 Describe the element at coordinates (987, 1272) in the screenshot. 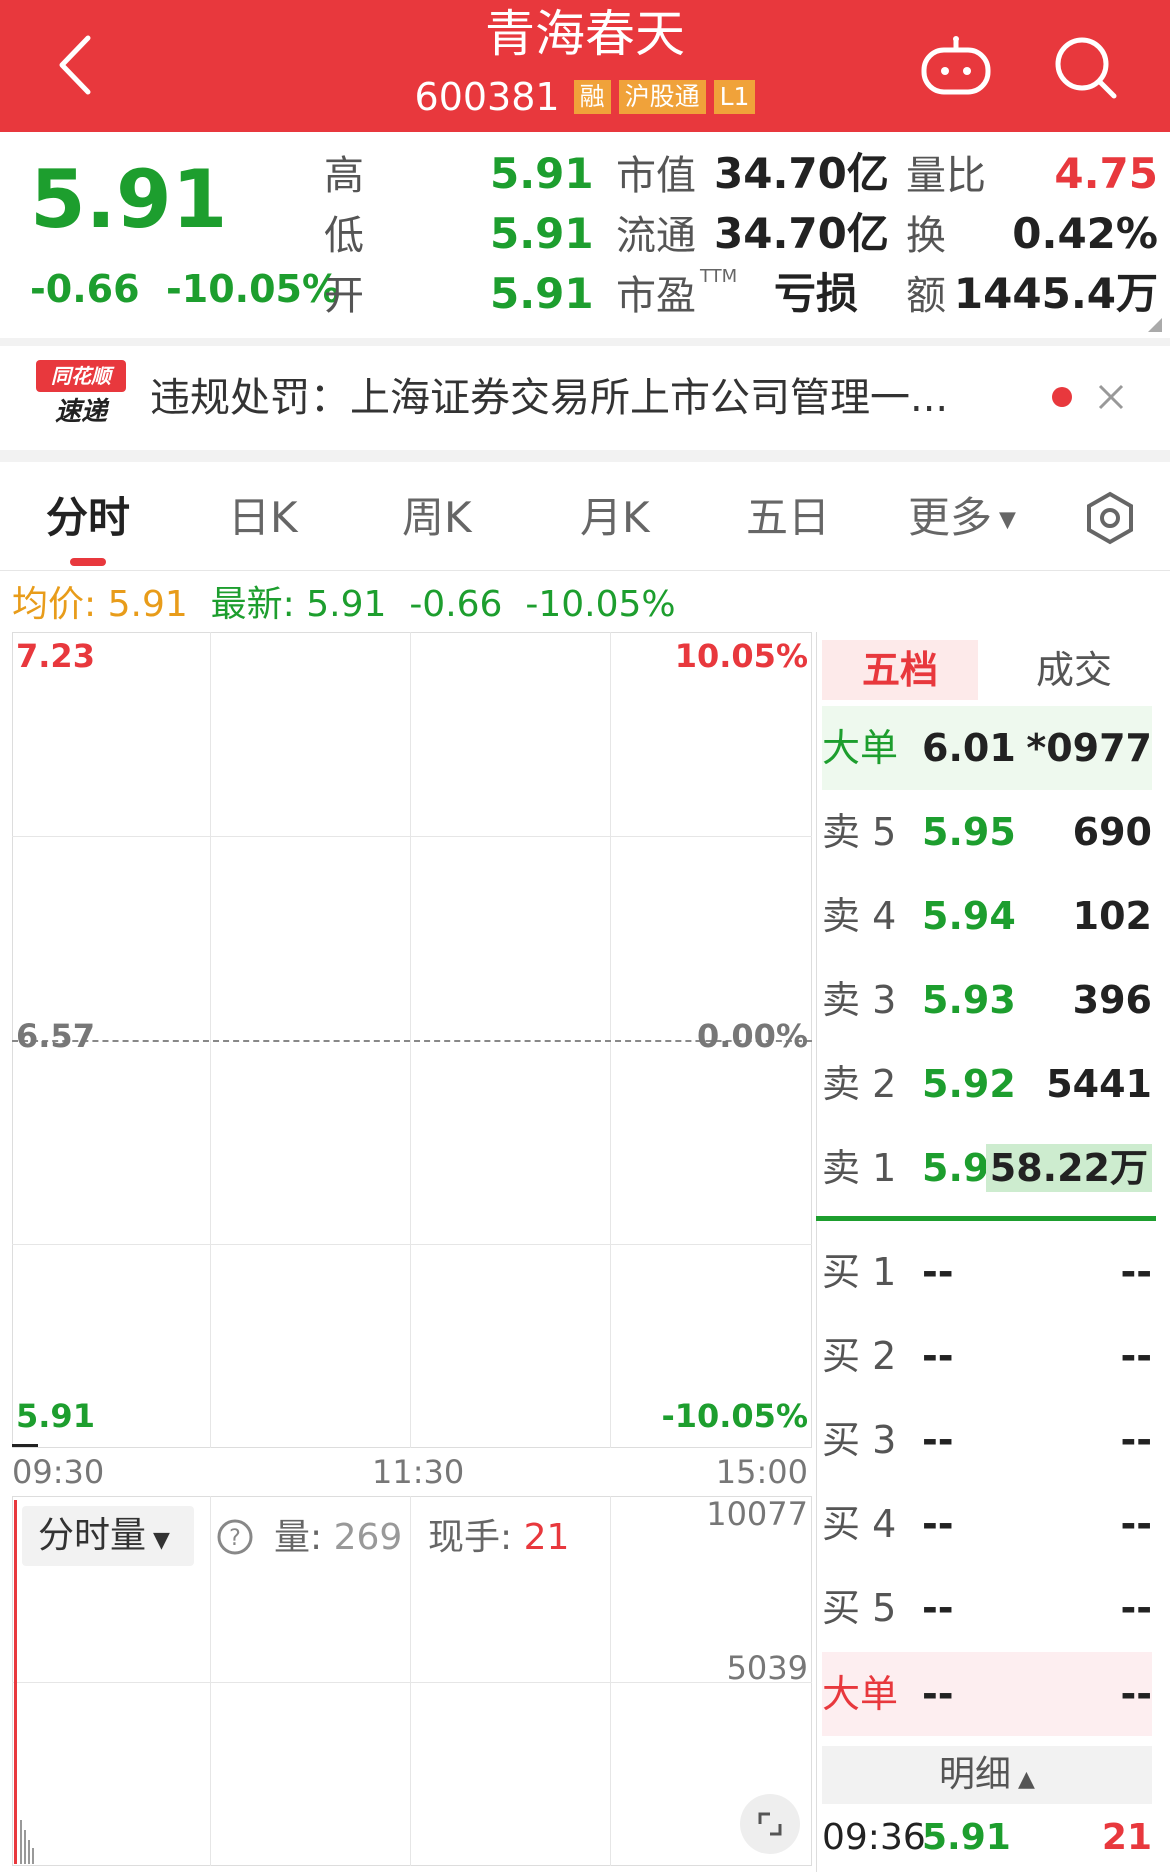

I see `bid-row-1: 买 1 -- --` at that location.